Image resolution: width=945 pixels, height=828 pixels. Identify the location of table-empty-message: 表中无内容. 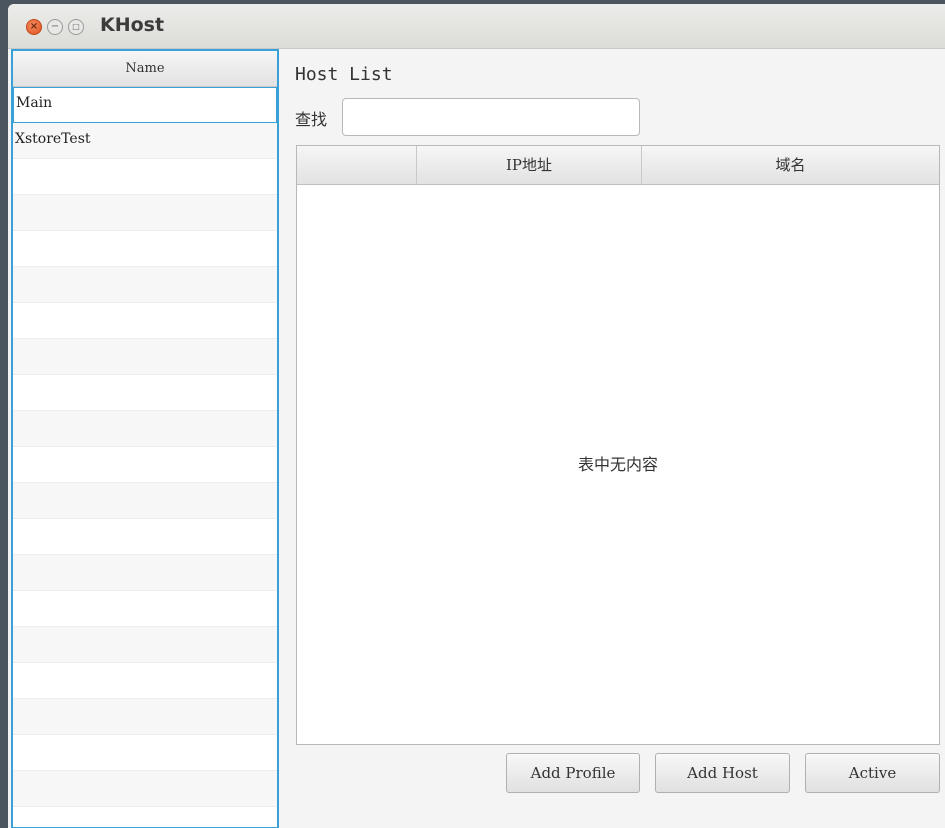
(617, 464).